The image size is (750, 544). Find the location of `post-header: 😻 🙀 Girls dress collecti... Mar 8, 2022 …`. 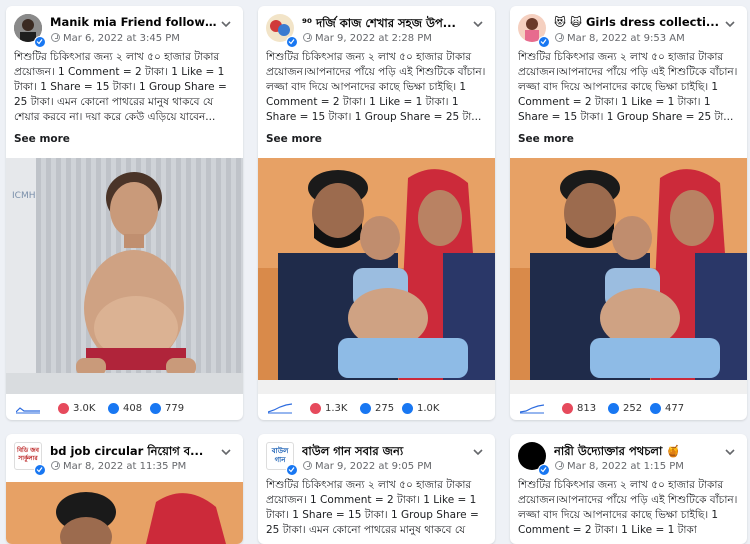

post-header: 😻 🙀 Girls dress collecti... Mar 8, 2022 … is located at coordinates (628, 32).